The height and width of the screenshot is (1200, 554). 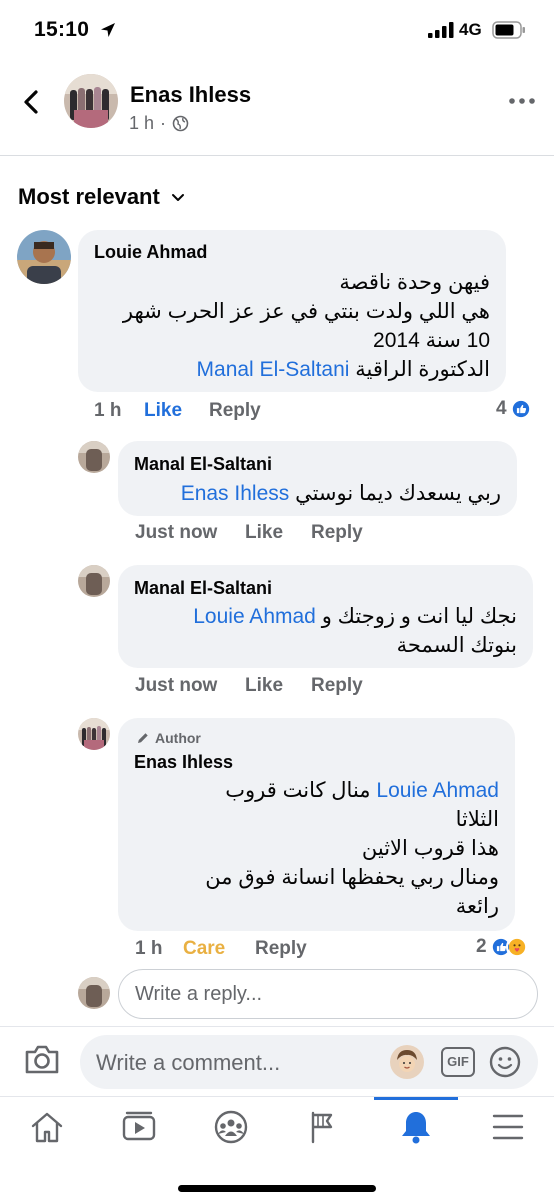 I want to click on groups-icon, so click(x=231, y=1127).